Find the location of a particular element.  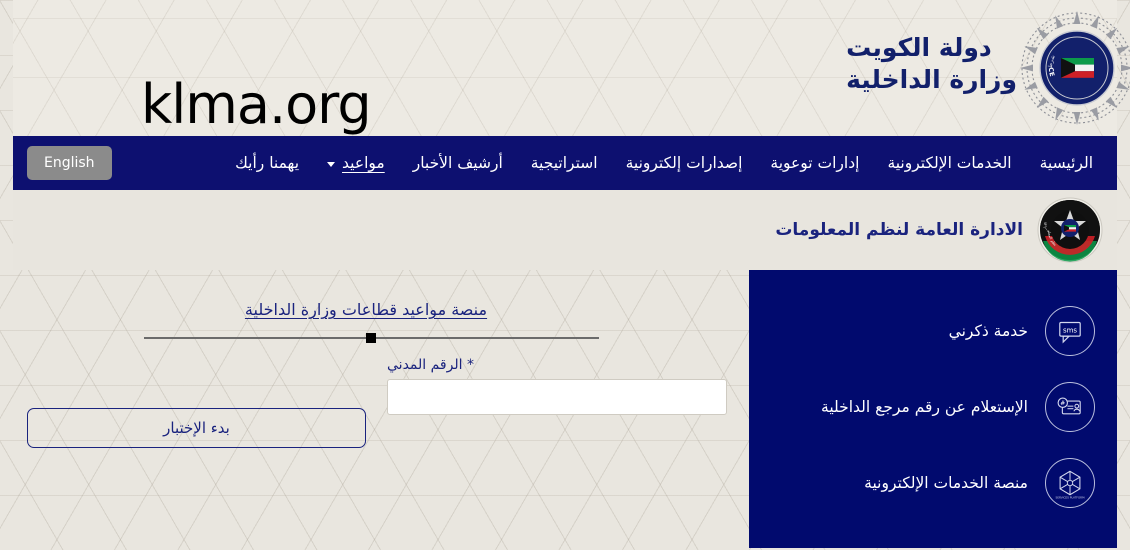

nav-item-label: إصدارات إلكترونية is located at coordinates (684, 163).